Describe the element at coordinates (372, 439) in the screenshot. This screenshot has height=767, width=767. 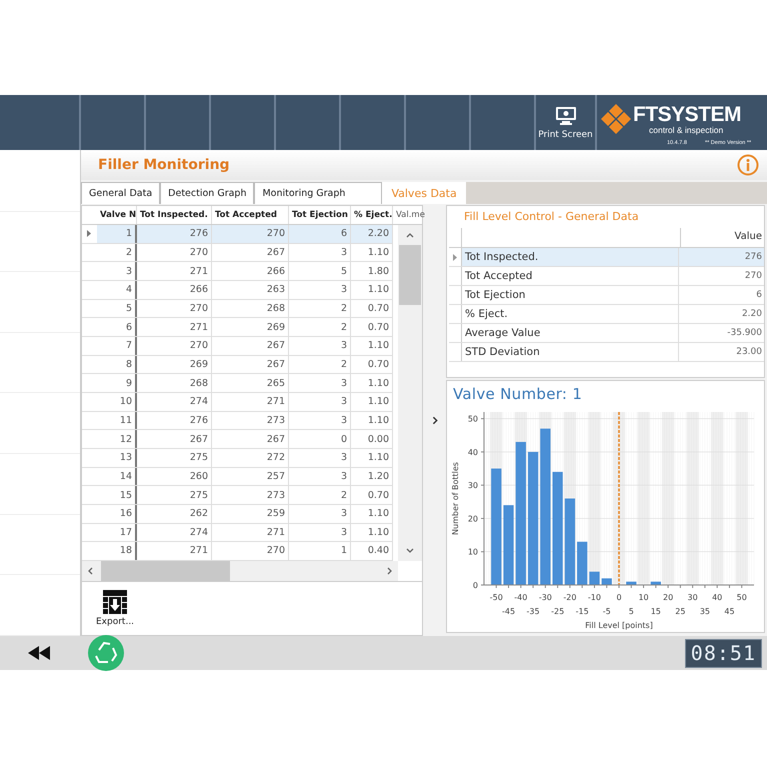
I see `table-cell: 0.00` at that location.